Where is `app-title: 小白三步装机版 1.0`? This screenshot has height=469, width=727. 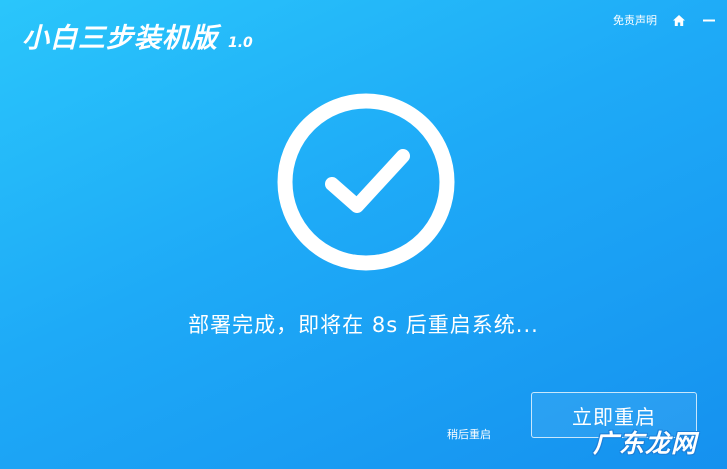
app-title: 小白三步装机版 1.0 is located at coordinates (137, 35).